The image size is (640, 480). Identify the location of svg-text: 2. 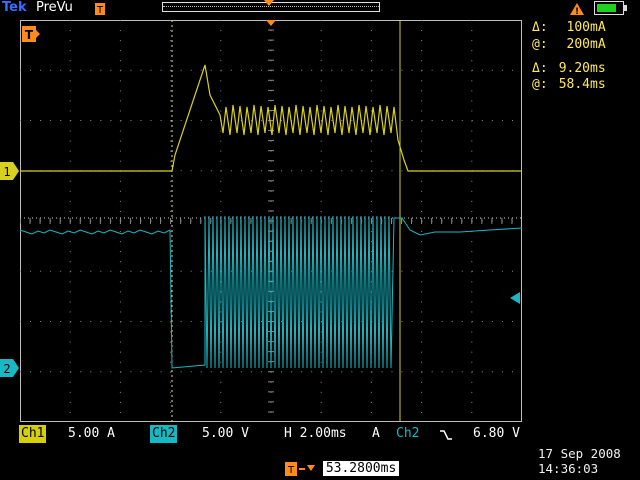
(6, 369).